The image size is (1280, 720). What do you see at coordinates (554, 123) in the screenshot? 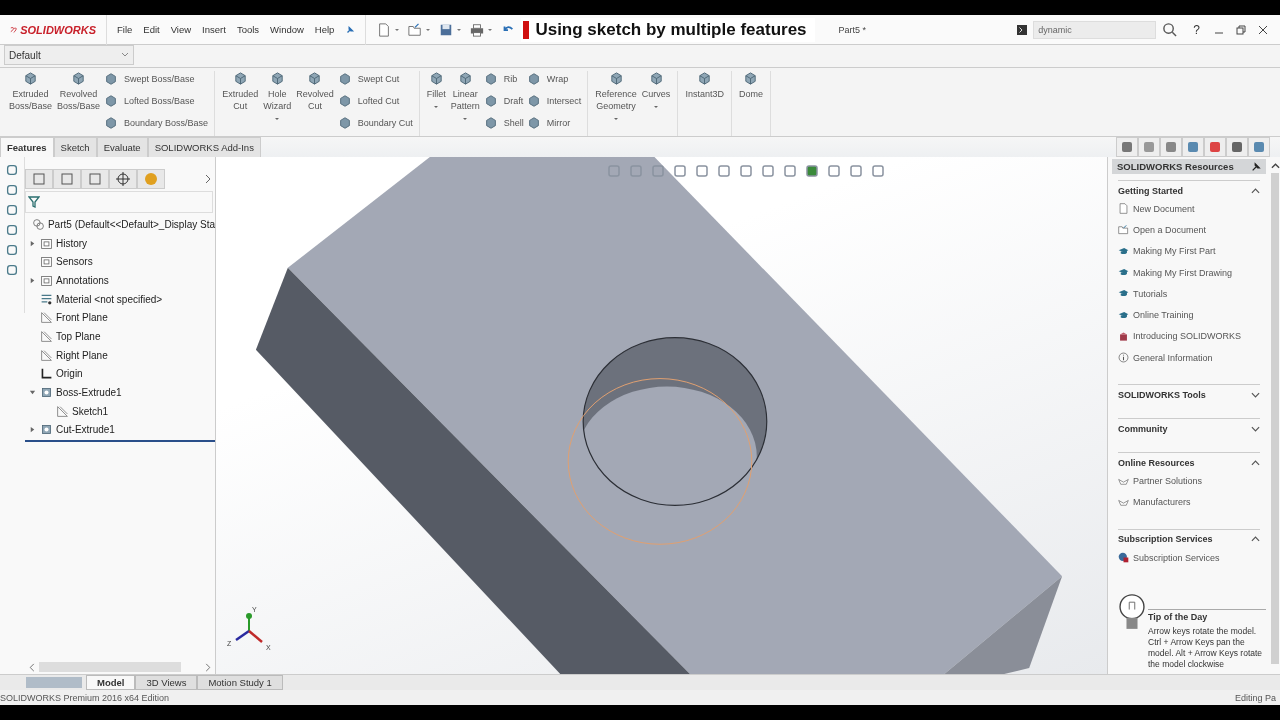
I see `ribbon-button: Mirror` at bounding box center [554, 123].